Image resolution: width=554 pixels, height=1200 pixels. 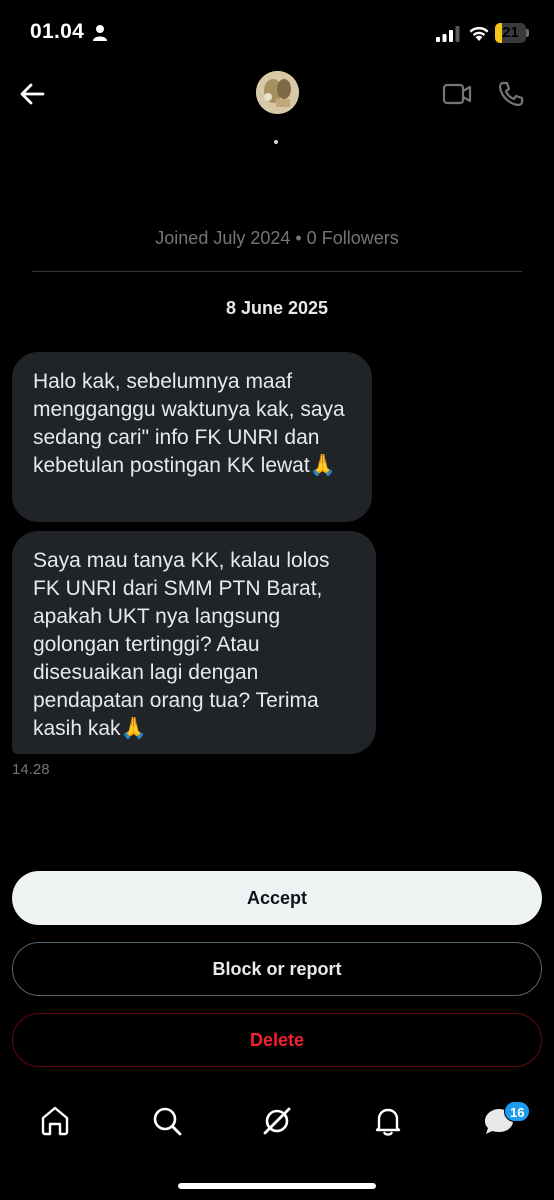 I want to click on nav-search, so click(x=167, y=1121).